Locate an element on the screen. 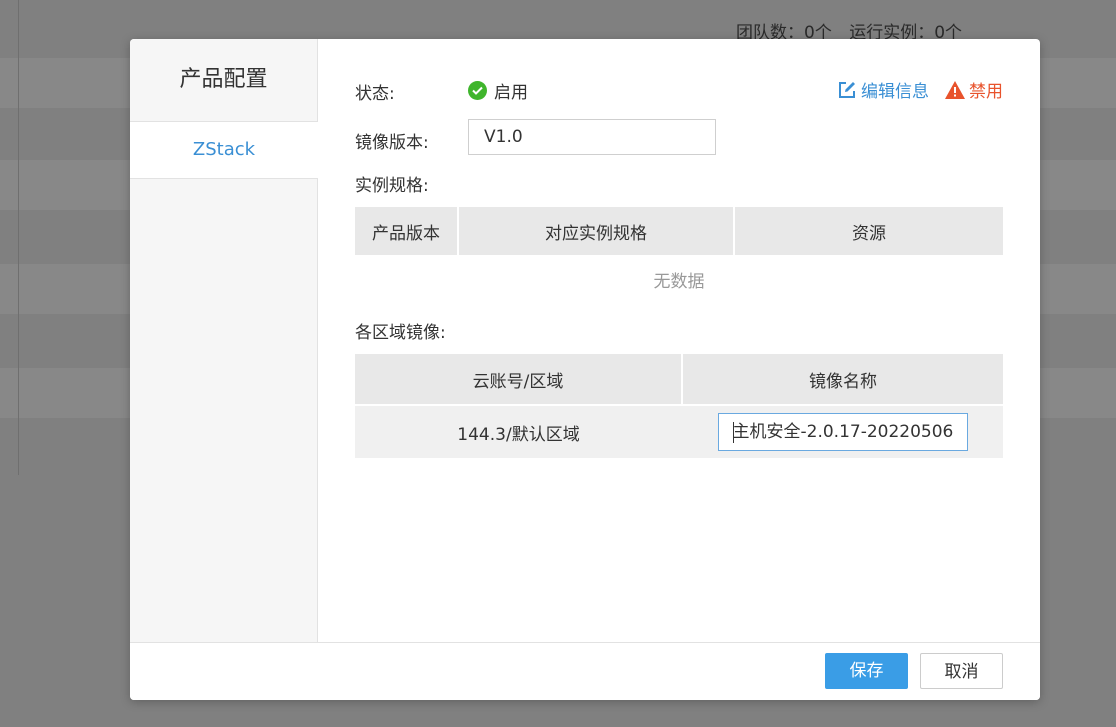 The image size is (1116, 727). edit-info-label: 编辑信息 is located at coordinates (895, 92).